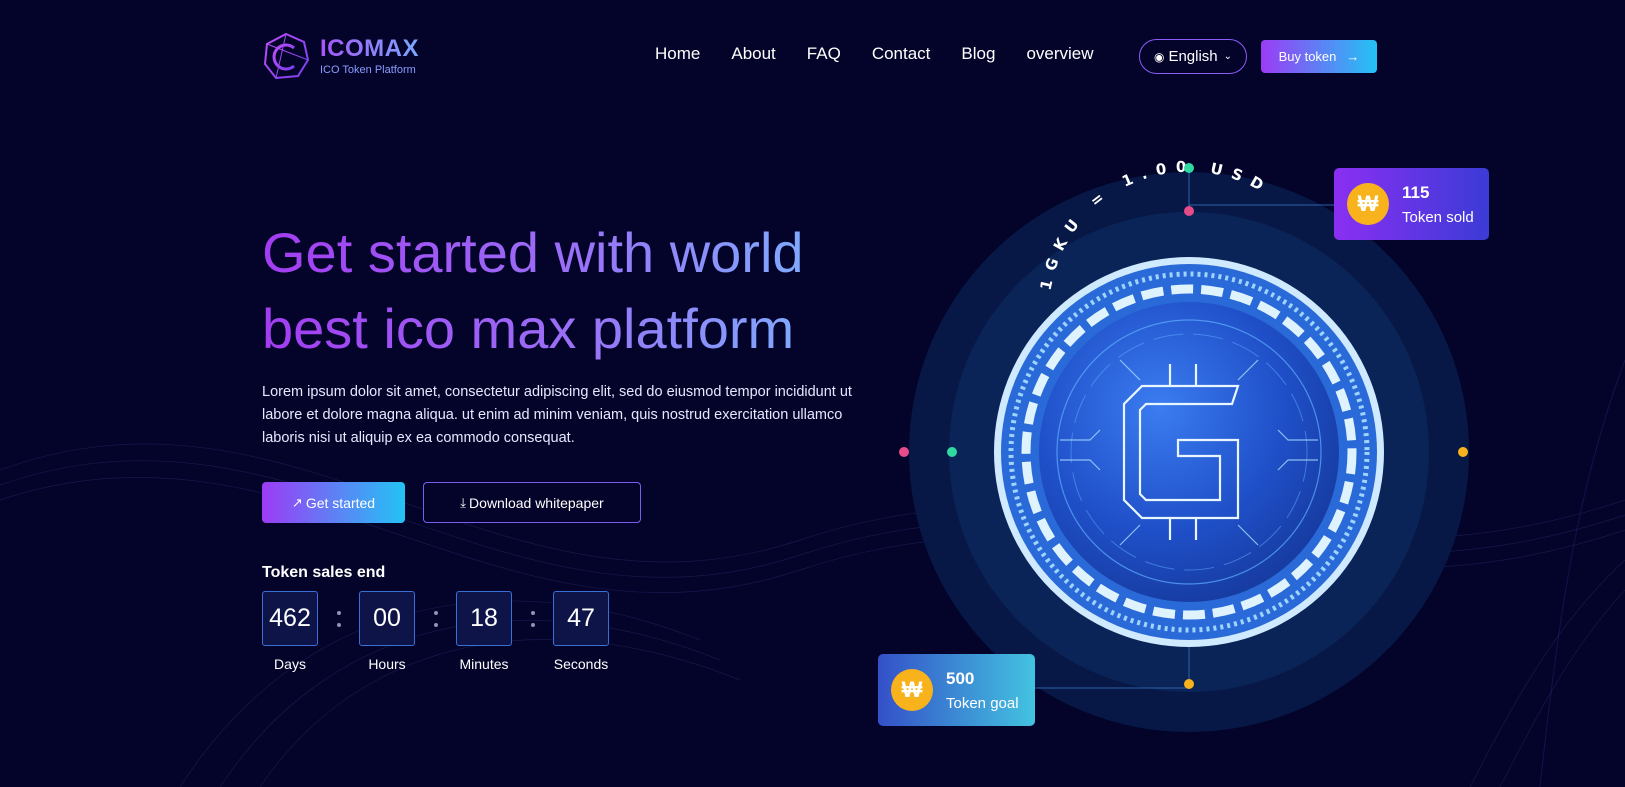 This screenshot has width=1625, height=787. I want to click on countdown-hours: 00 Hours, so click(387, 631).